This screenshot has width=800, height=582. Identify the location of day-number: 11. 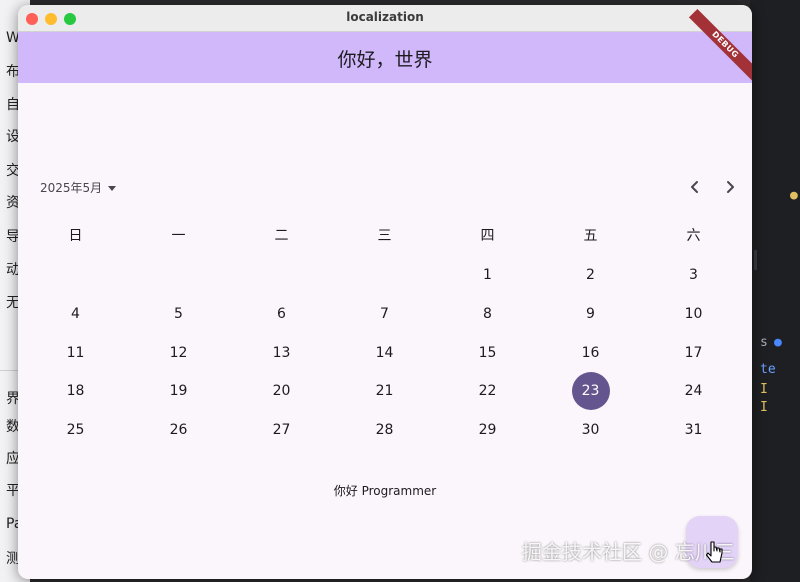
(75, 353).